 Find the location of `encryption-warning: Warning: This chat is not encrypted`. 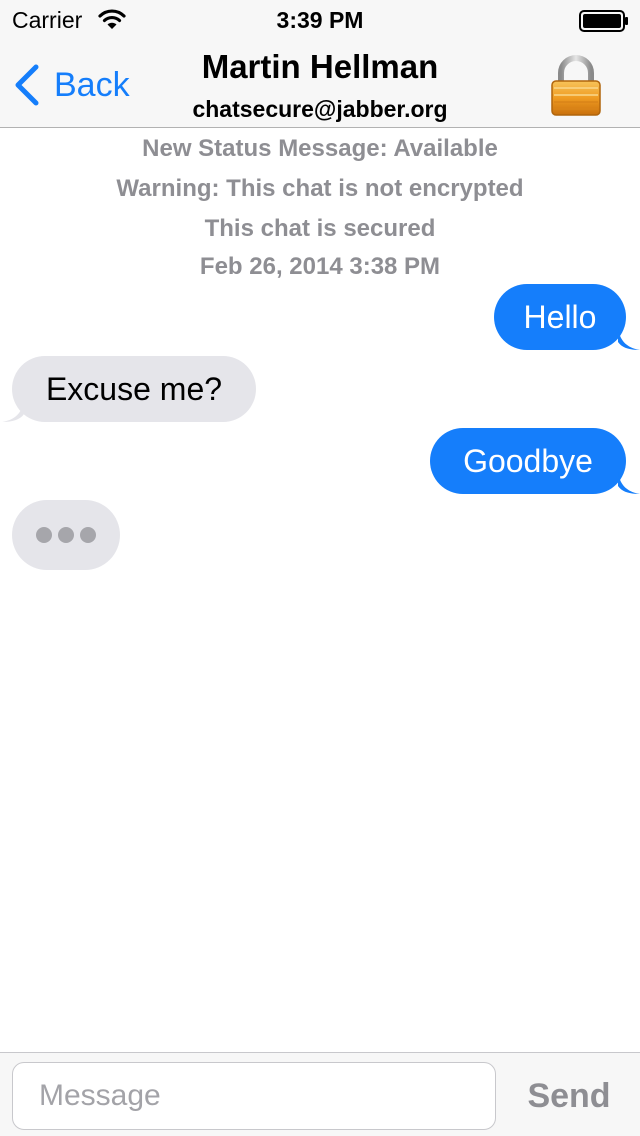

encryption-warning: Warning: This chat is not encrypted is located at coordinates (320, 188).